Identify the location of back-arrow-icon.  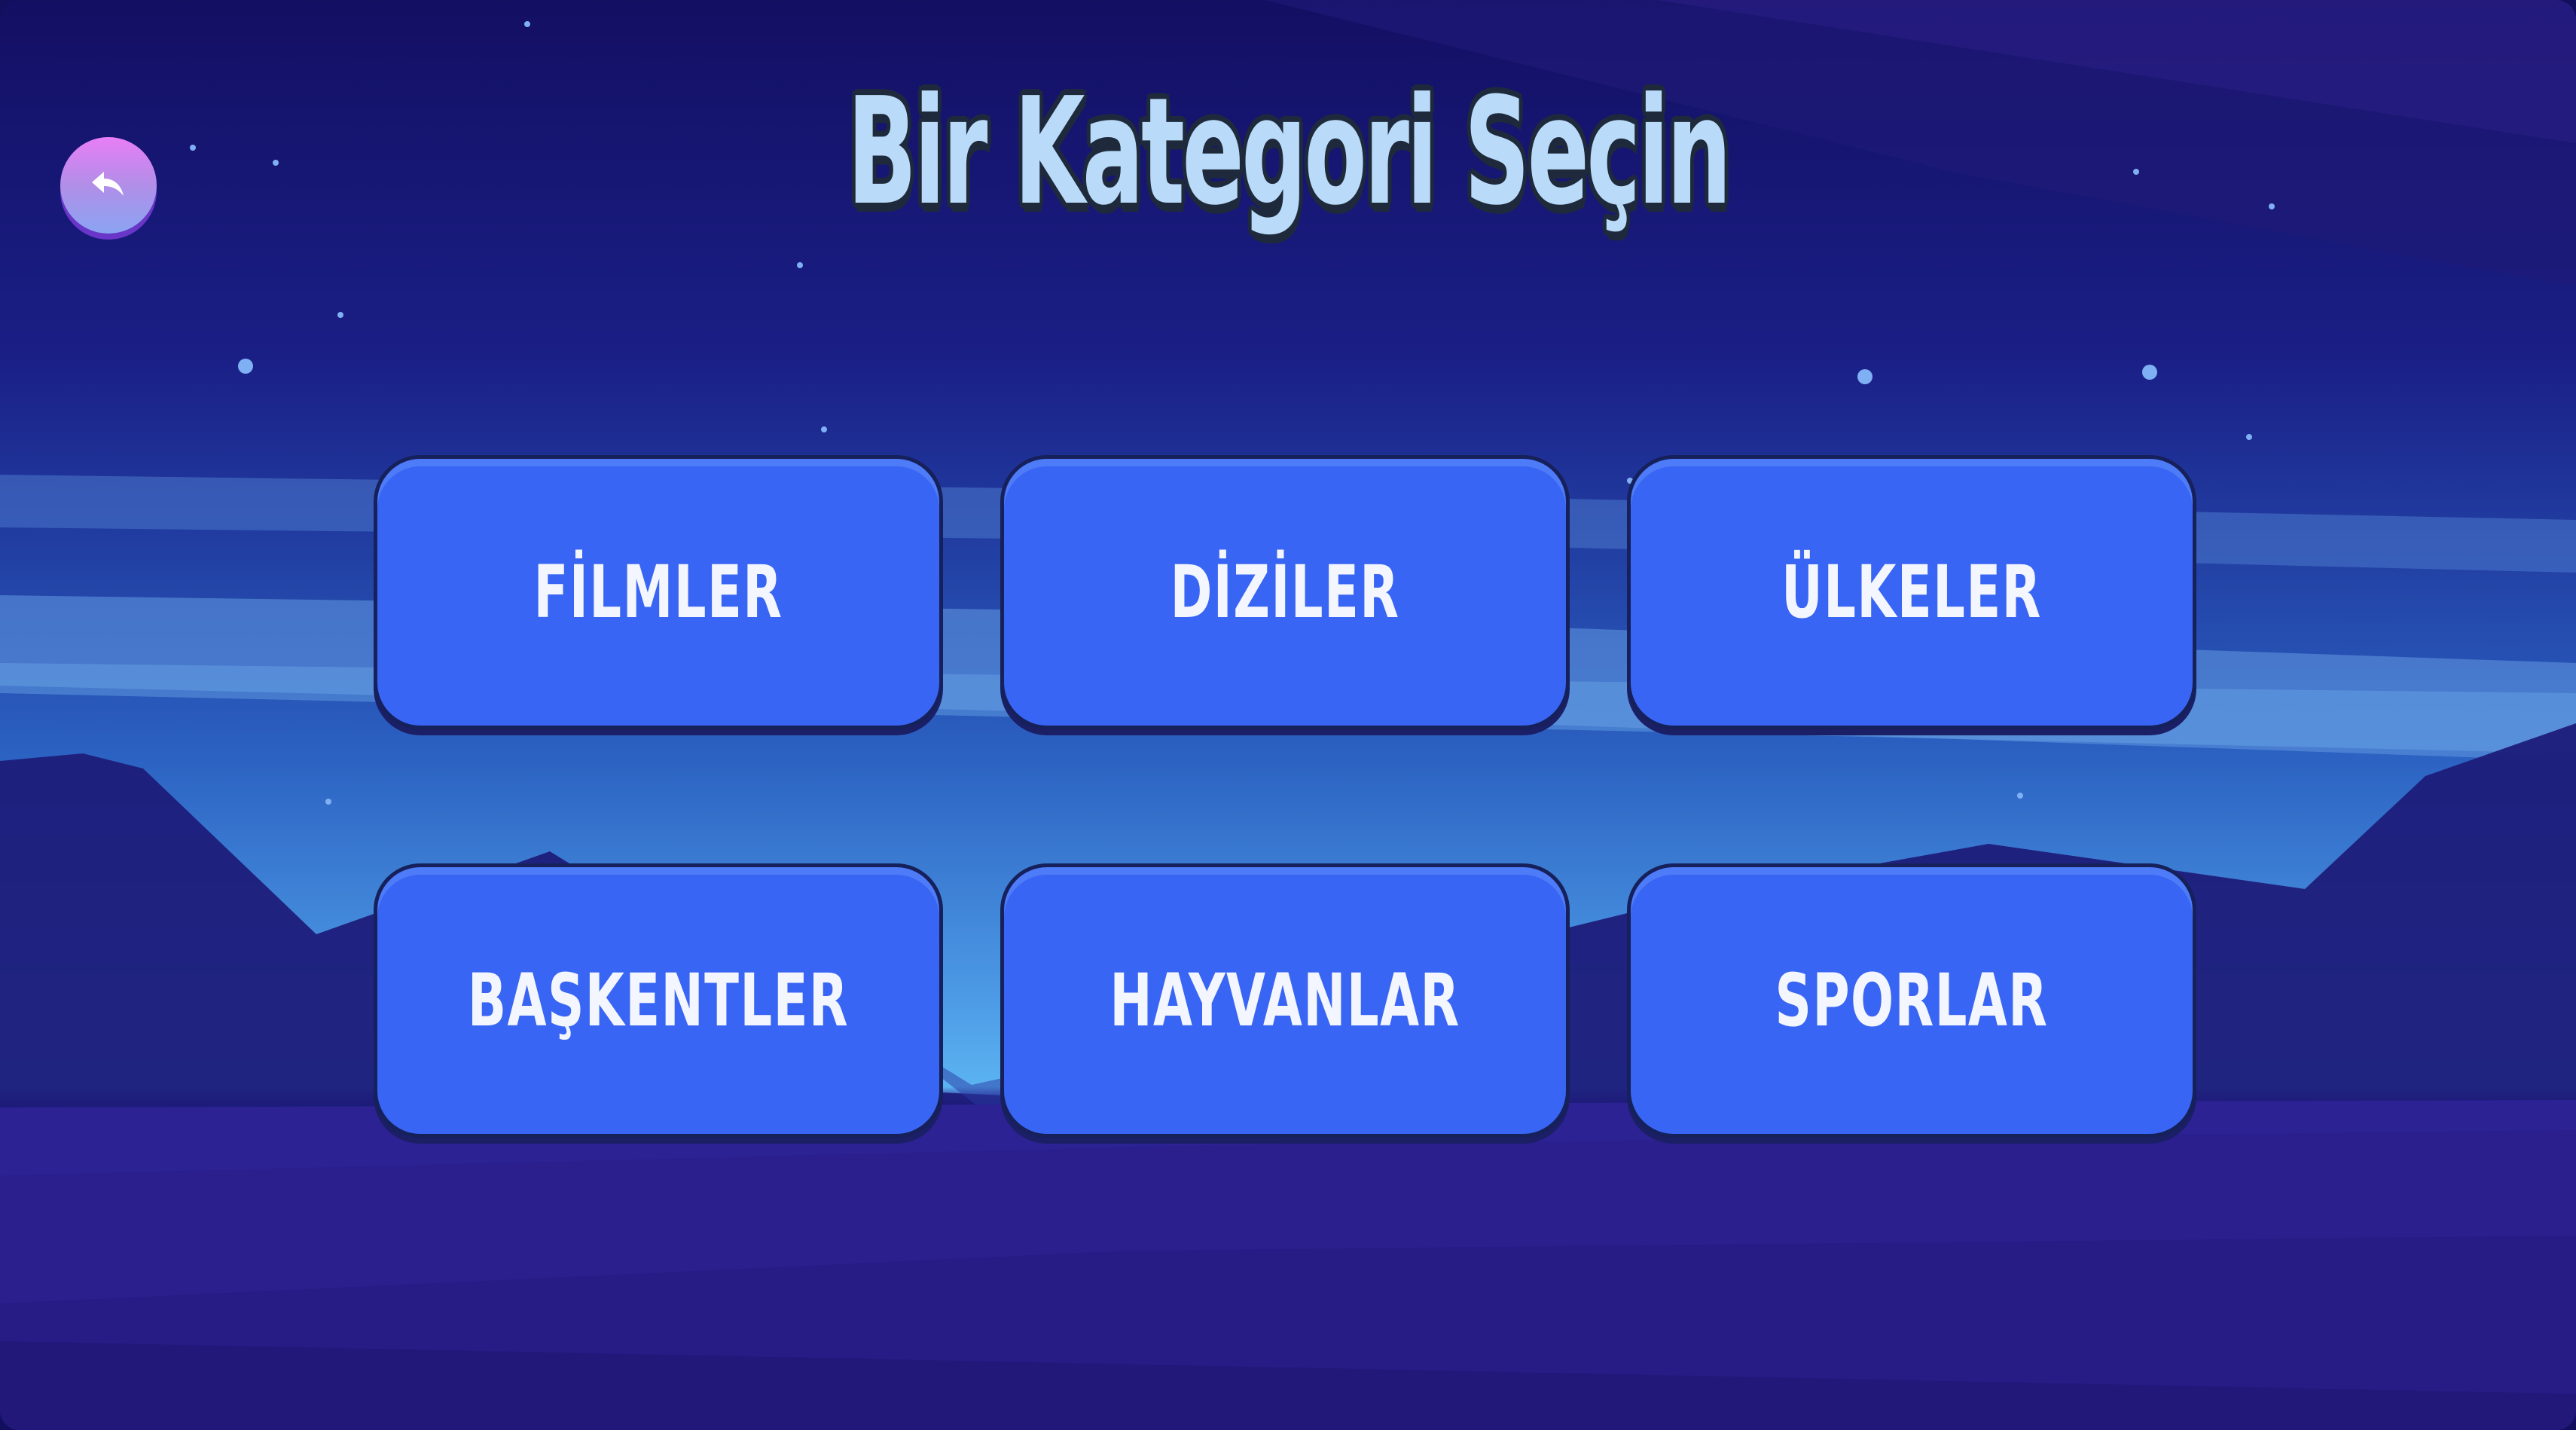
(108, 184).